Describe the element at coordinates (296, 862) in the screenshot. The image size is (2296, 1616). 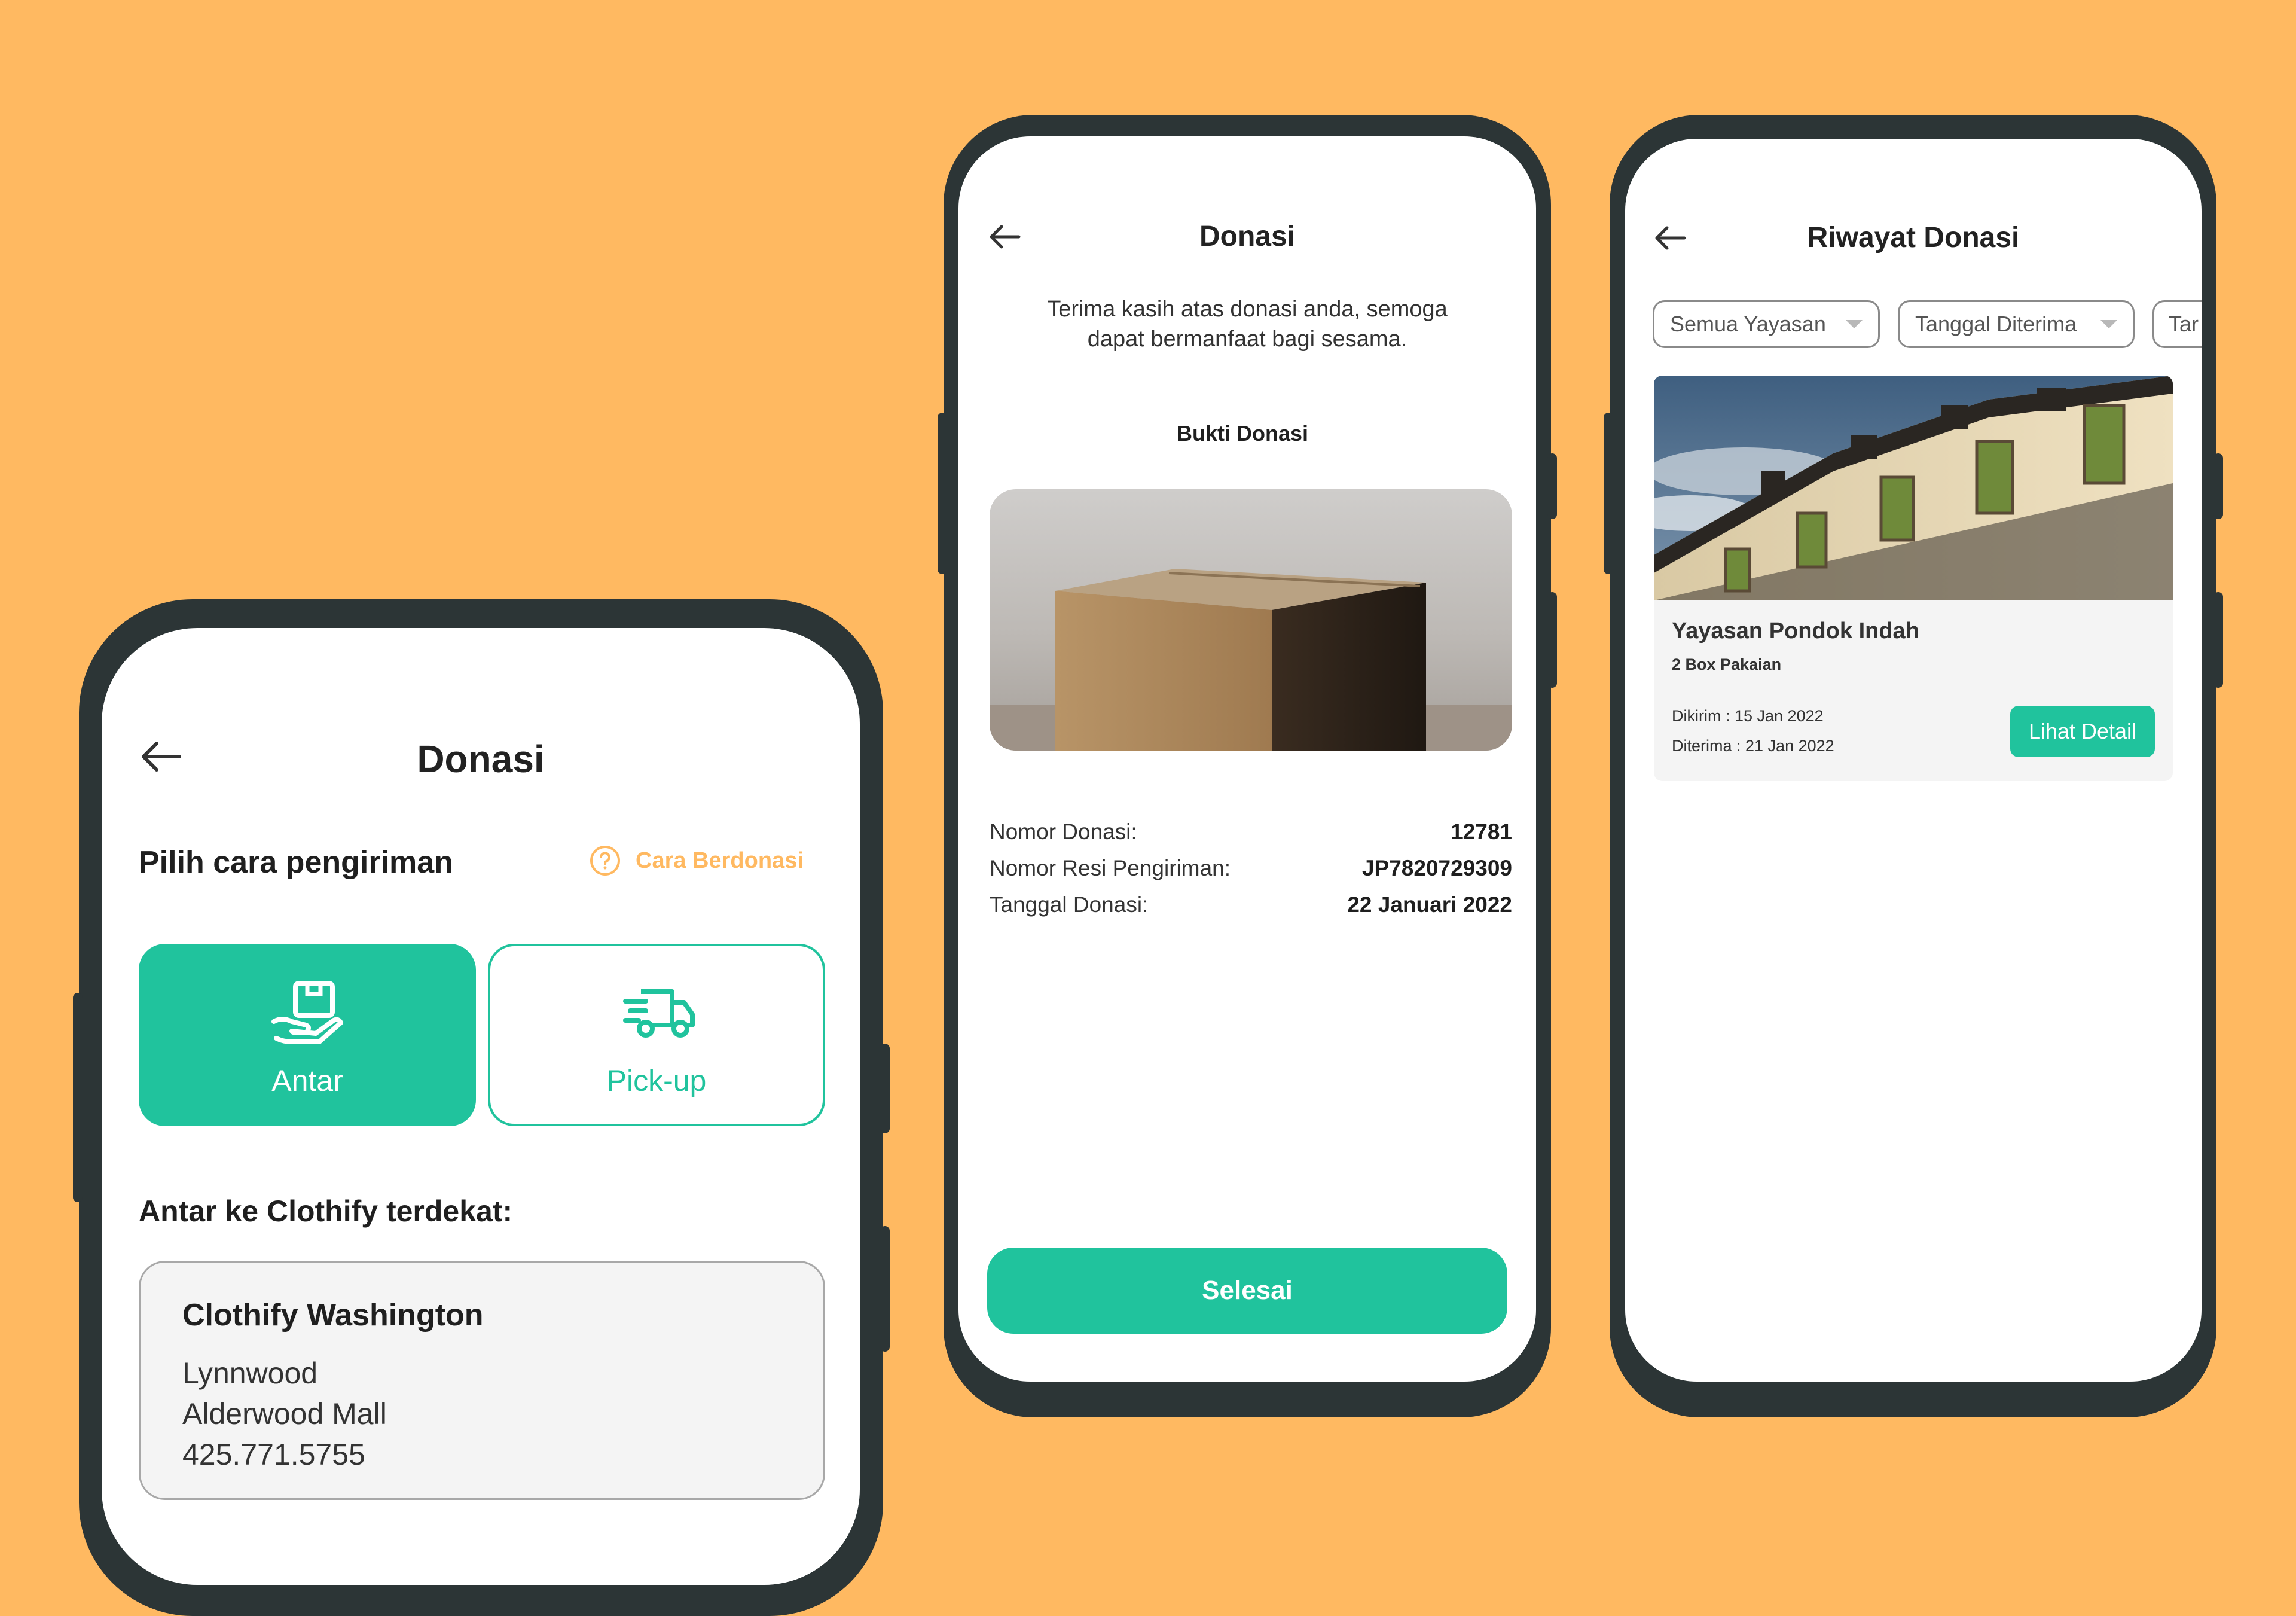
I see `section-title: Pilih cara pengiriman` at that location.